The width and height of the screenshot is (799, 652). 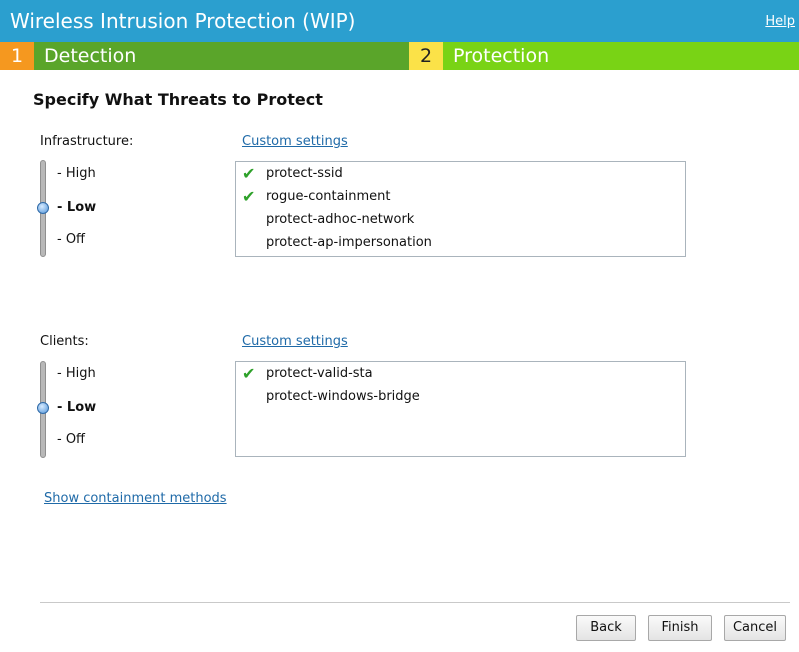 What do you see at coordinates (349, 242) in the screenshot?
I see `list-item: protect-ap-impersonation` at bounding box center [349, 242].